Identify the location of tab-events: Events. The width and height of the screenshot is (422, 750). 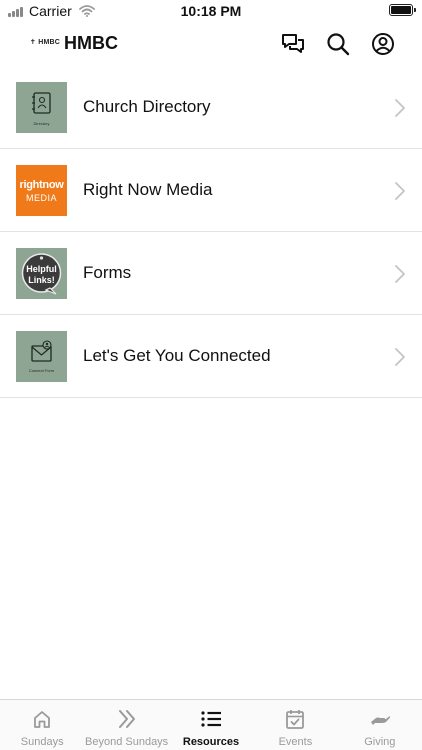
(295, 725).